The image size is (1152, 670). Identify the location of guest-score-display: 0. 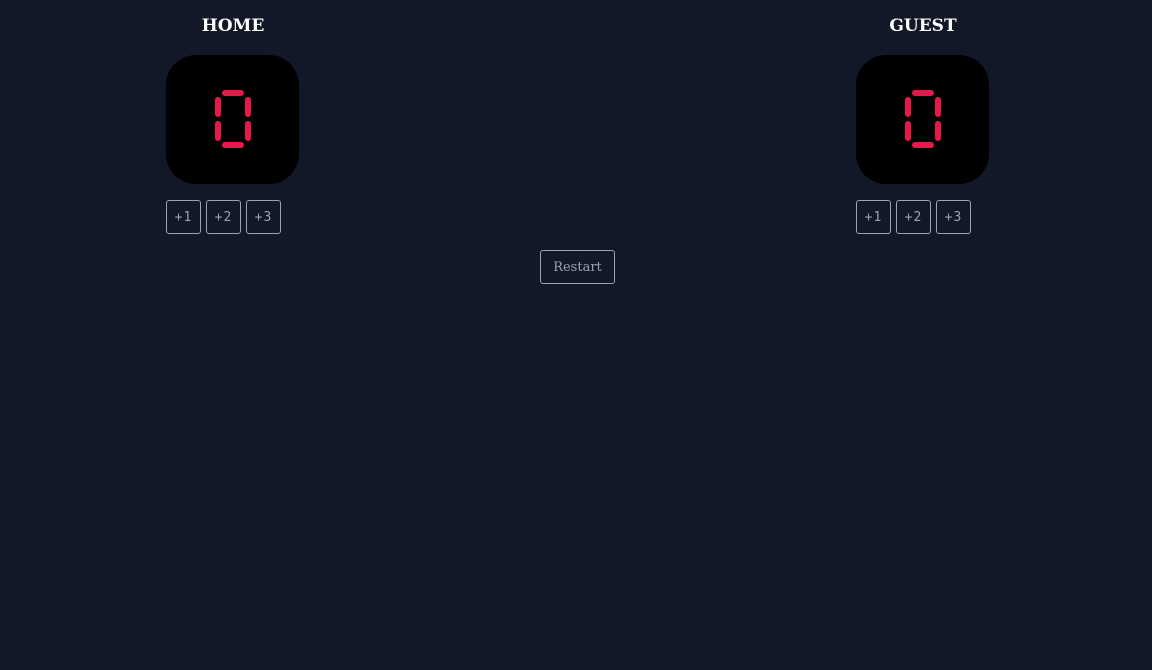
(922, 119).